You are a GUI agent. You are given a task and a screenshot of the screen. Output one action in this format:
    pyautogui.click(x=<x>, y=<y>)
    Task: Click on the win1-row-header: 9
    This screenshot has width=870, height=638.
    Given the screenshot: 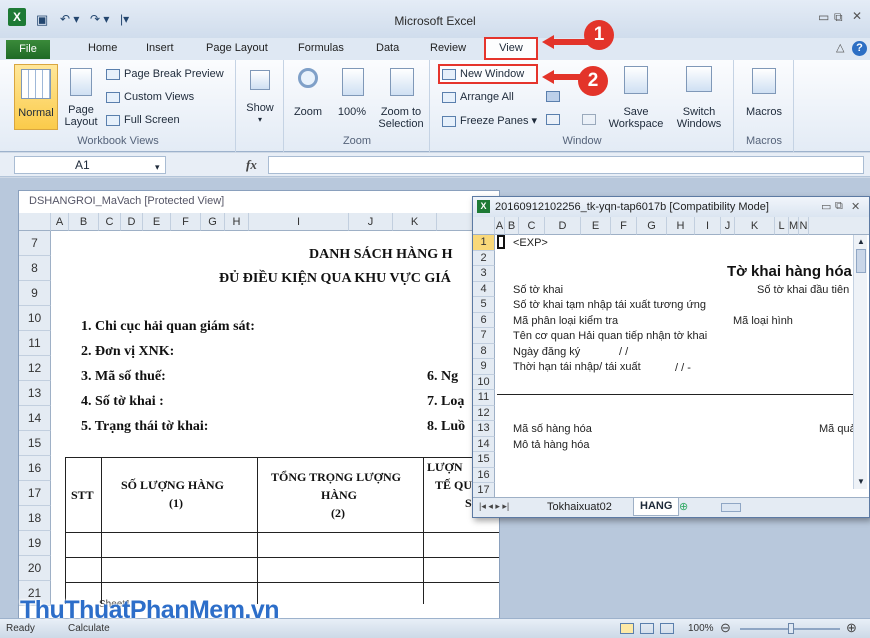 What is the action you would take?
    pyautogui.click(x=35, y=293)
    